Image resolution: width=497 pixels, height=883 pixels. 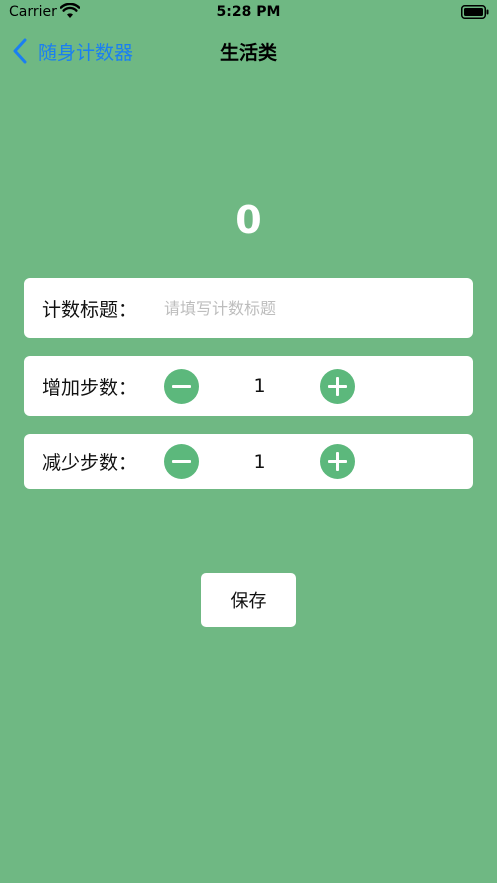 I want to click on increase-stepper: 1, so click(x=259, y=386).